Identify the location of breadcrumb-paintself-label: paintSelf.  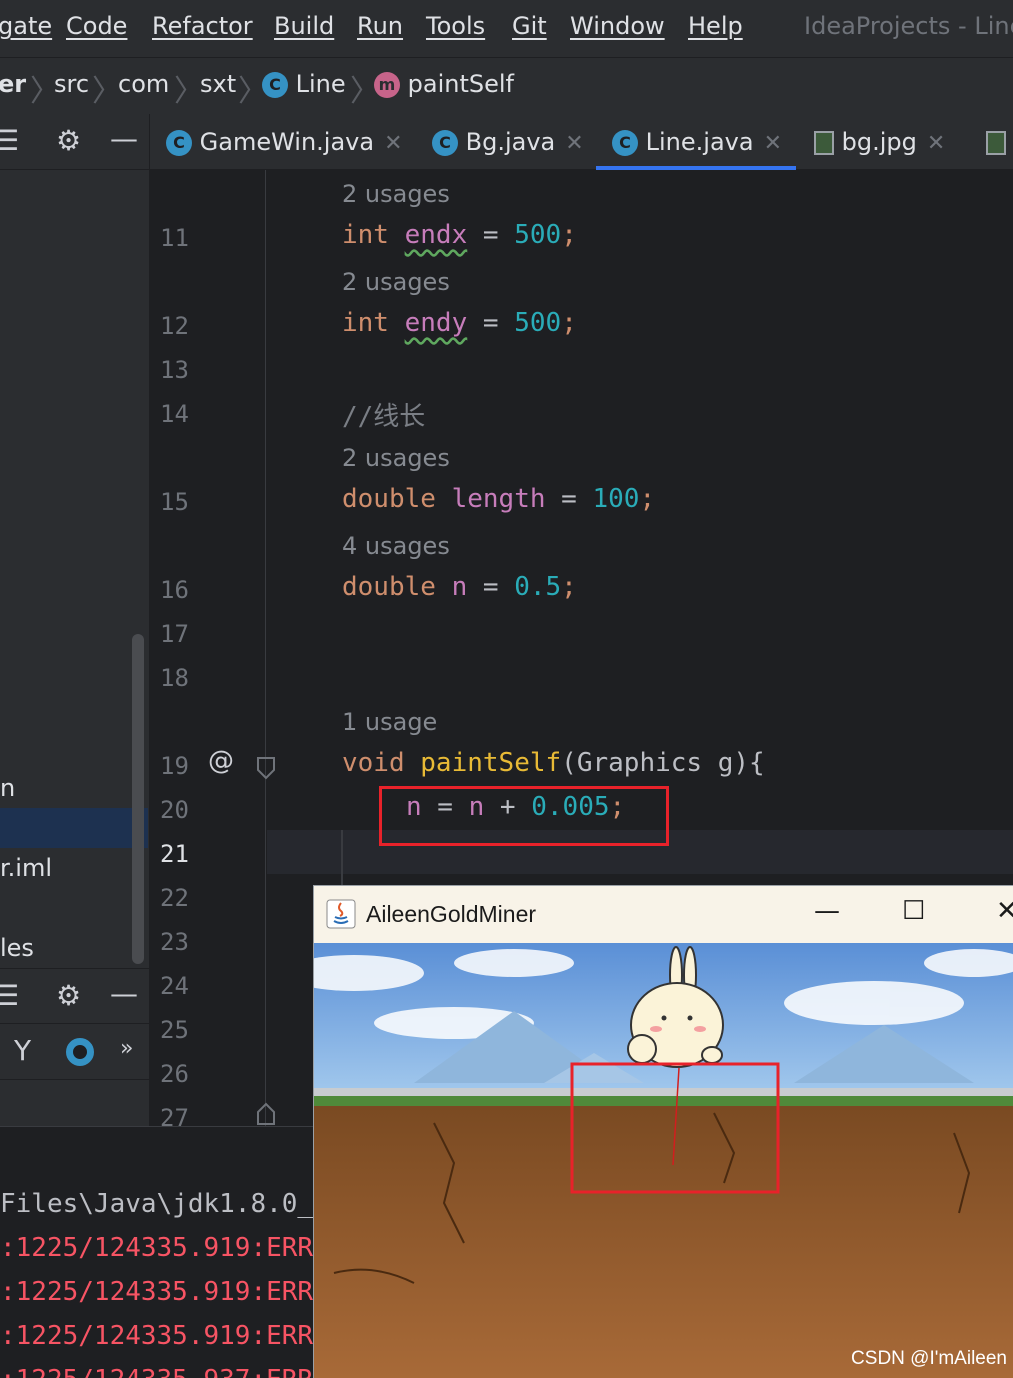
(460, 84).